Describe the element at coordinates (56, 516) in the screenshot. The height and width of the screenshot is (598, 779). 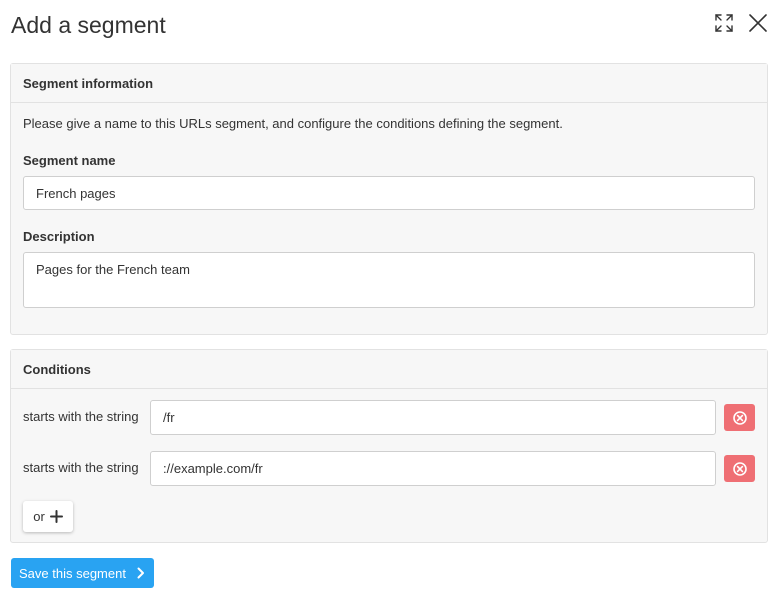
I see `plus-icon` at that location.